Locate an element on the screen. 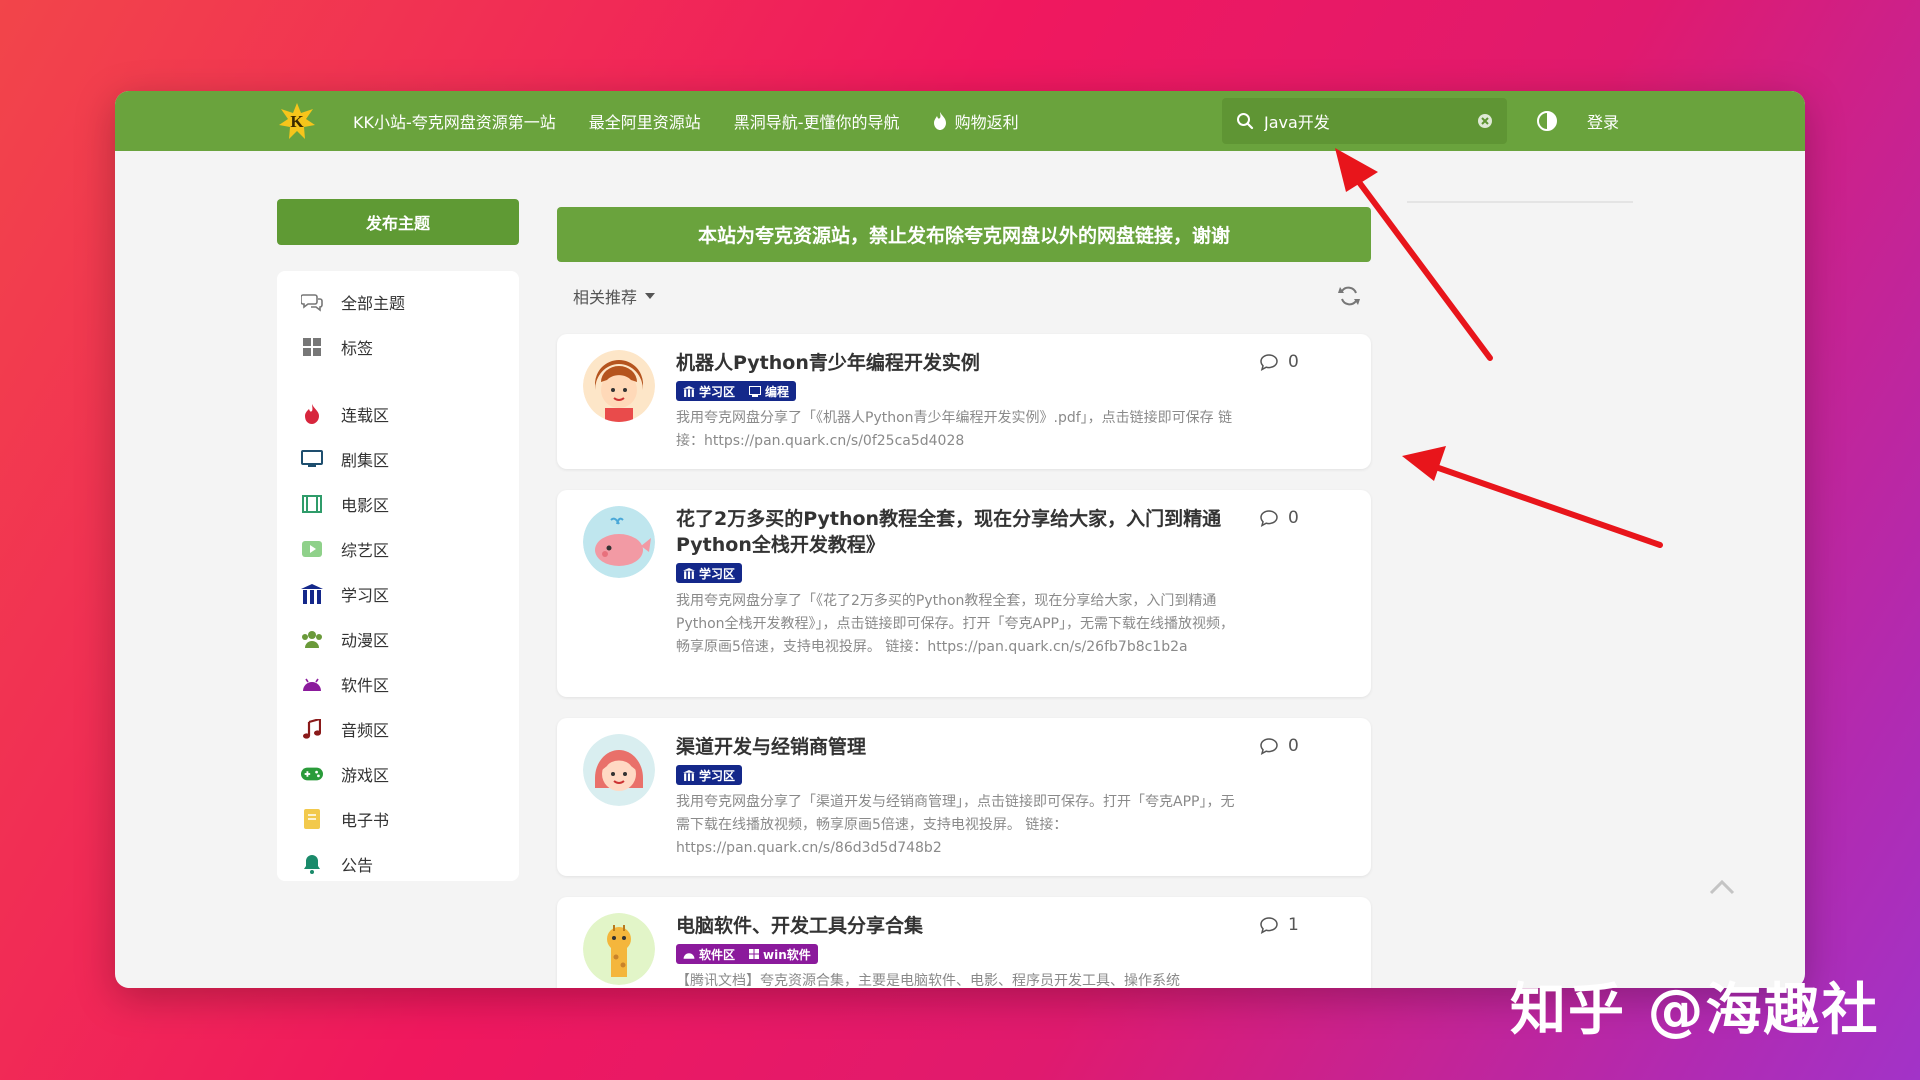 Image resolution: width=1920 pixels, height=1080 pixels. grid-icon is located at coordinates (312, 347).